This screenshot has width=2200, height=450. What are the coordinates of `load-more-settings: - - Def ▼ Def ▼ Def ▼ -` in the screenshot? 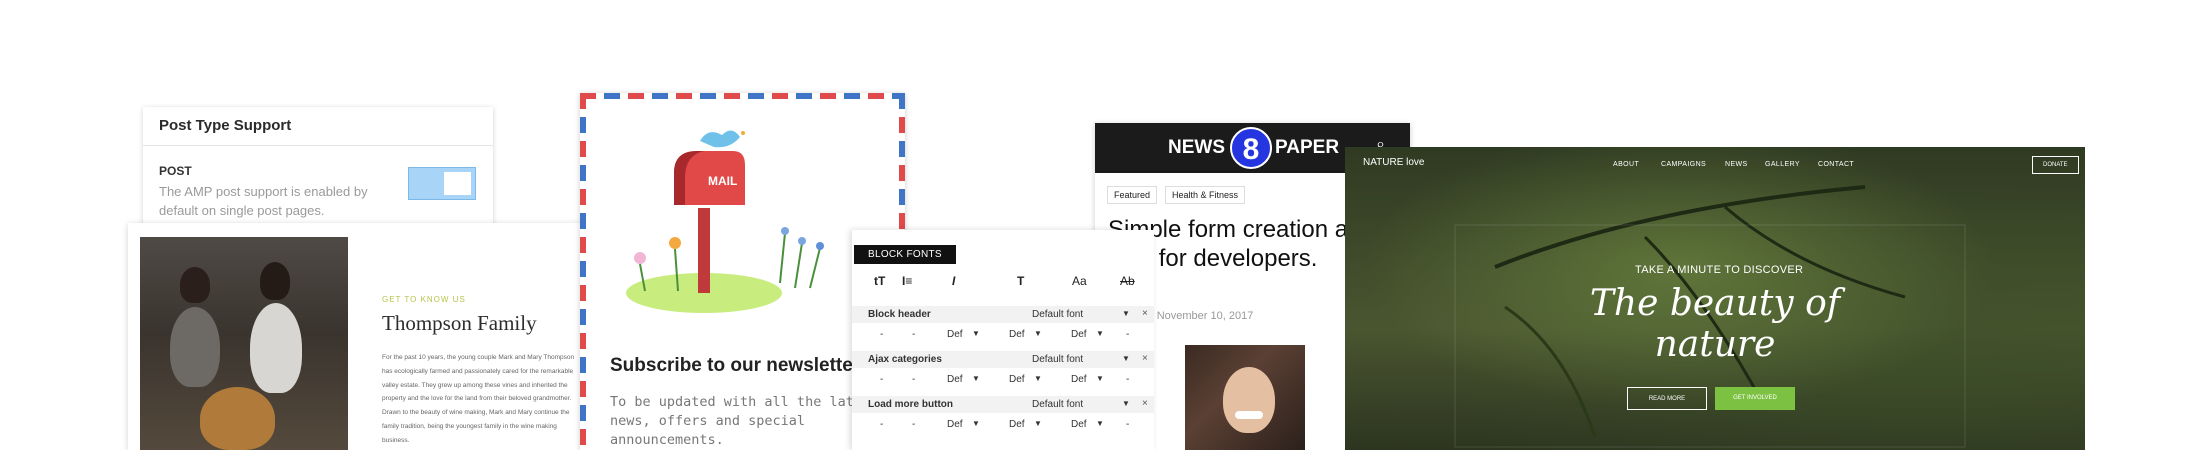 It's located at (1003, 425).